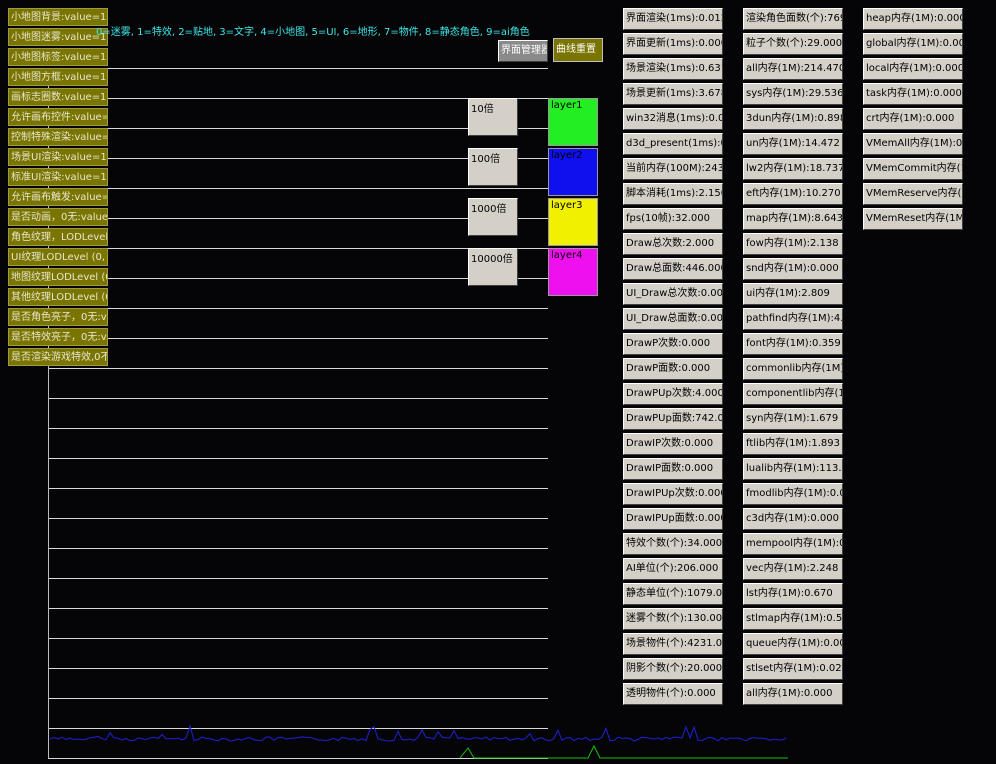 This screenshot has width=996, height=764. Describe the element at coordinates (673, 369) in the screenshot. I see `stat-cell: DrawP面数:0.000` at that location.